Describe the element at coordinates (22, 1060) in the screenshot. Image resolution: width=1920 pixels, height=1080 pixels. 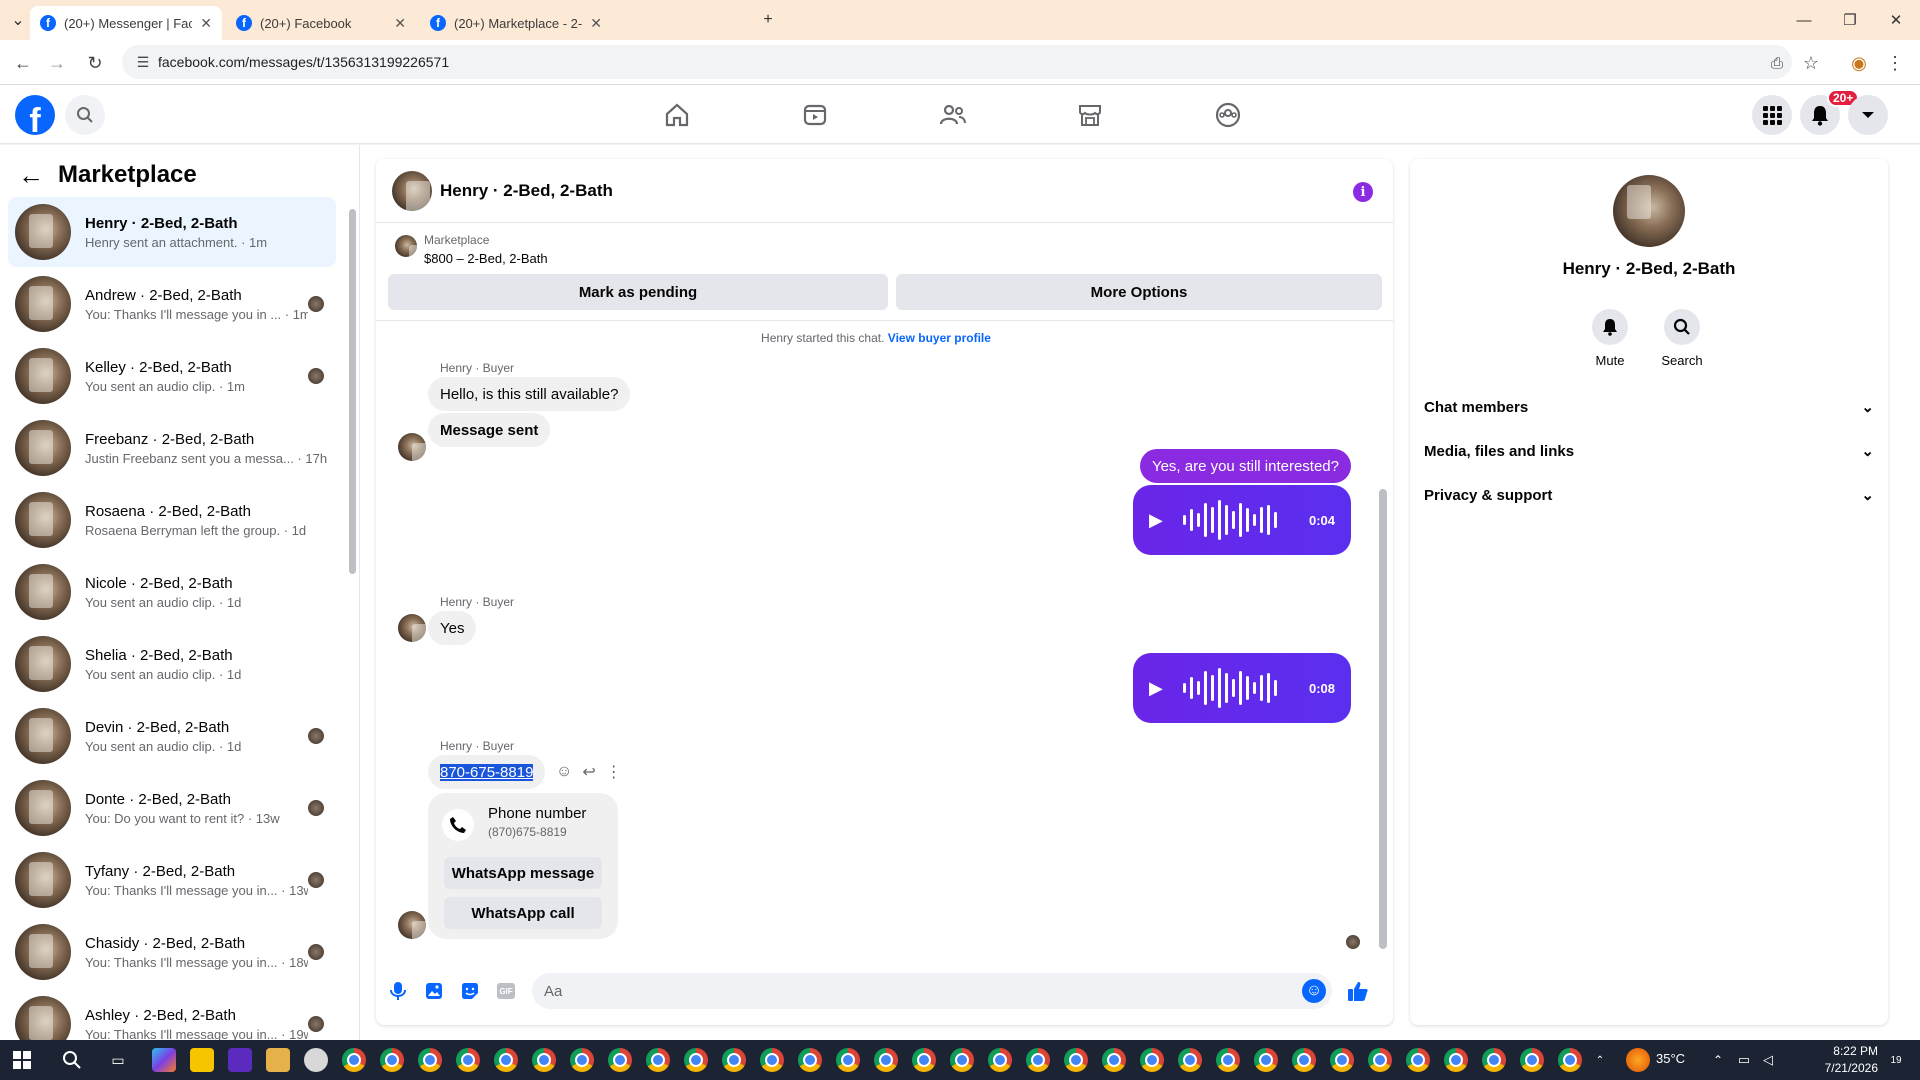
I see `windows-start-icon` at that location.